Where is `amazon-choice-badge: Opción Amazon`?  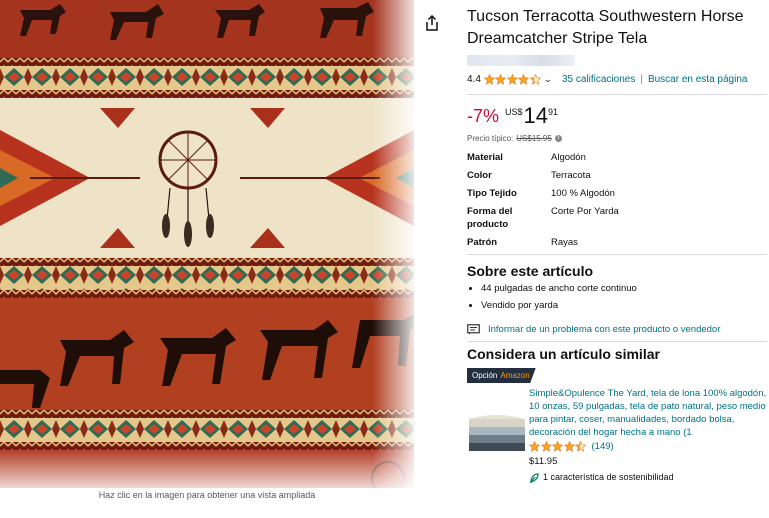 amazon-choice-badge: Opción Amazon is located at coordinates (501, 375).